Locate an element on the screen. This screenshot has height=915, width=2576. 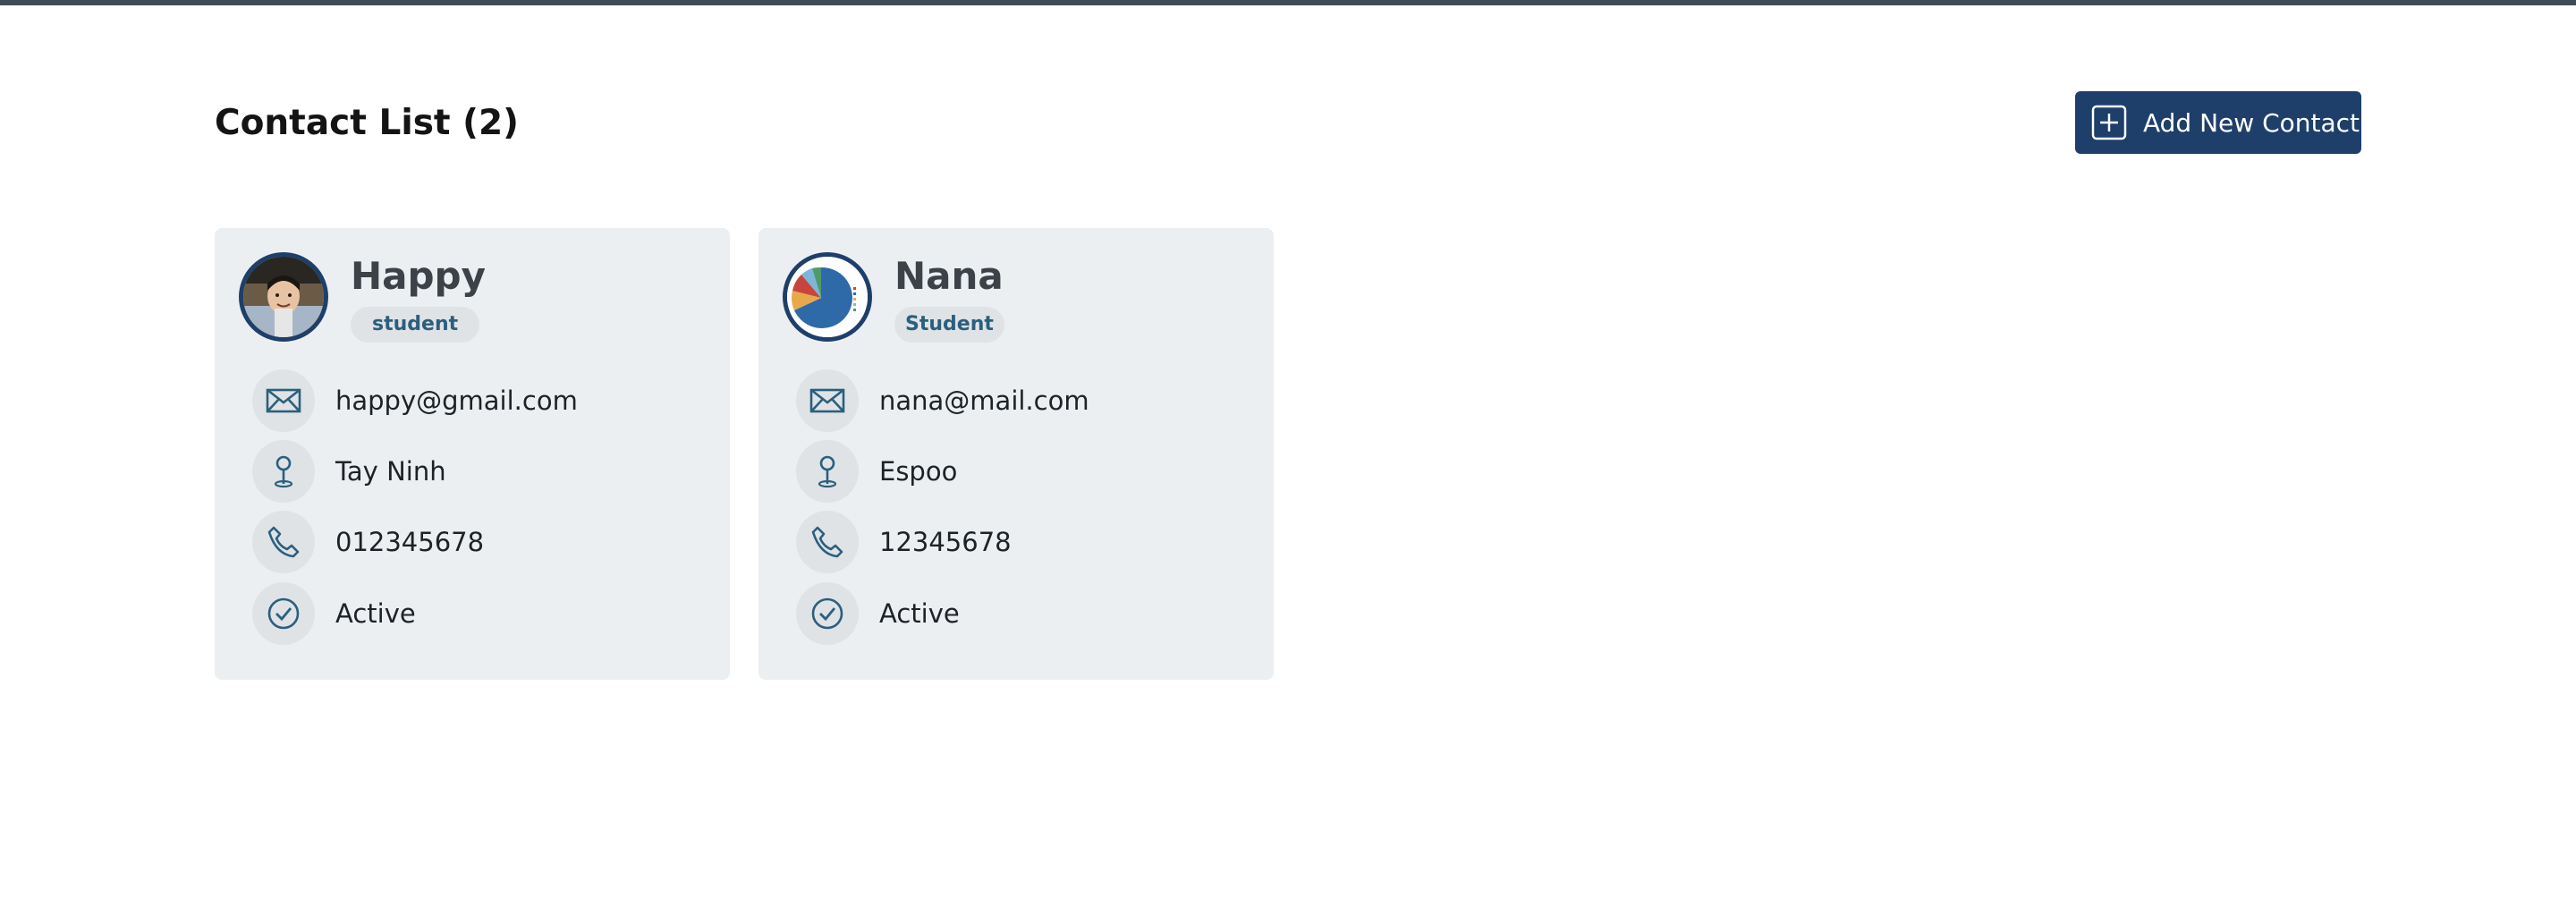
role-badge: student is located at coordinates (415, 325).